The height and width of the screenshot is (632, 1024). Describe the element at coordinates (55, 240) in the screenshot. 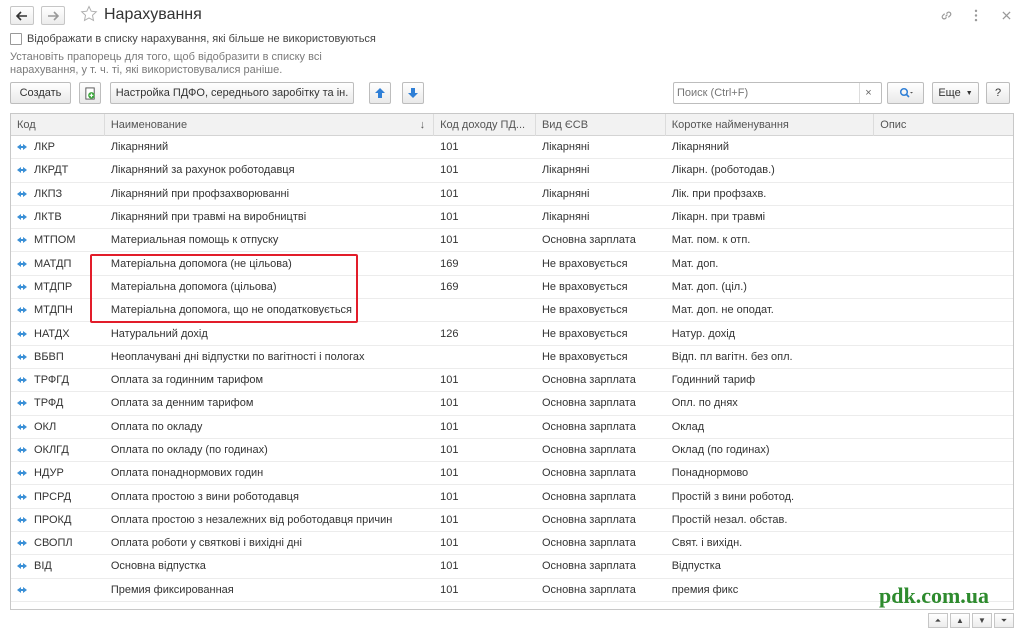

I see `code-text: МТПОМ` at that location.